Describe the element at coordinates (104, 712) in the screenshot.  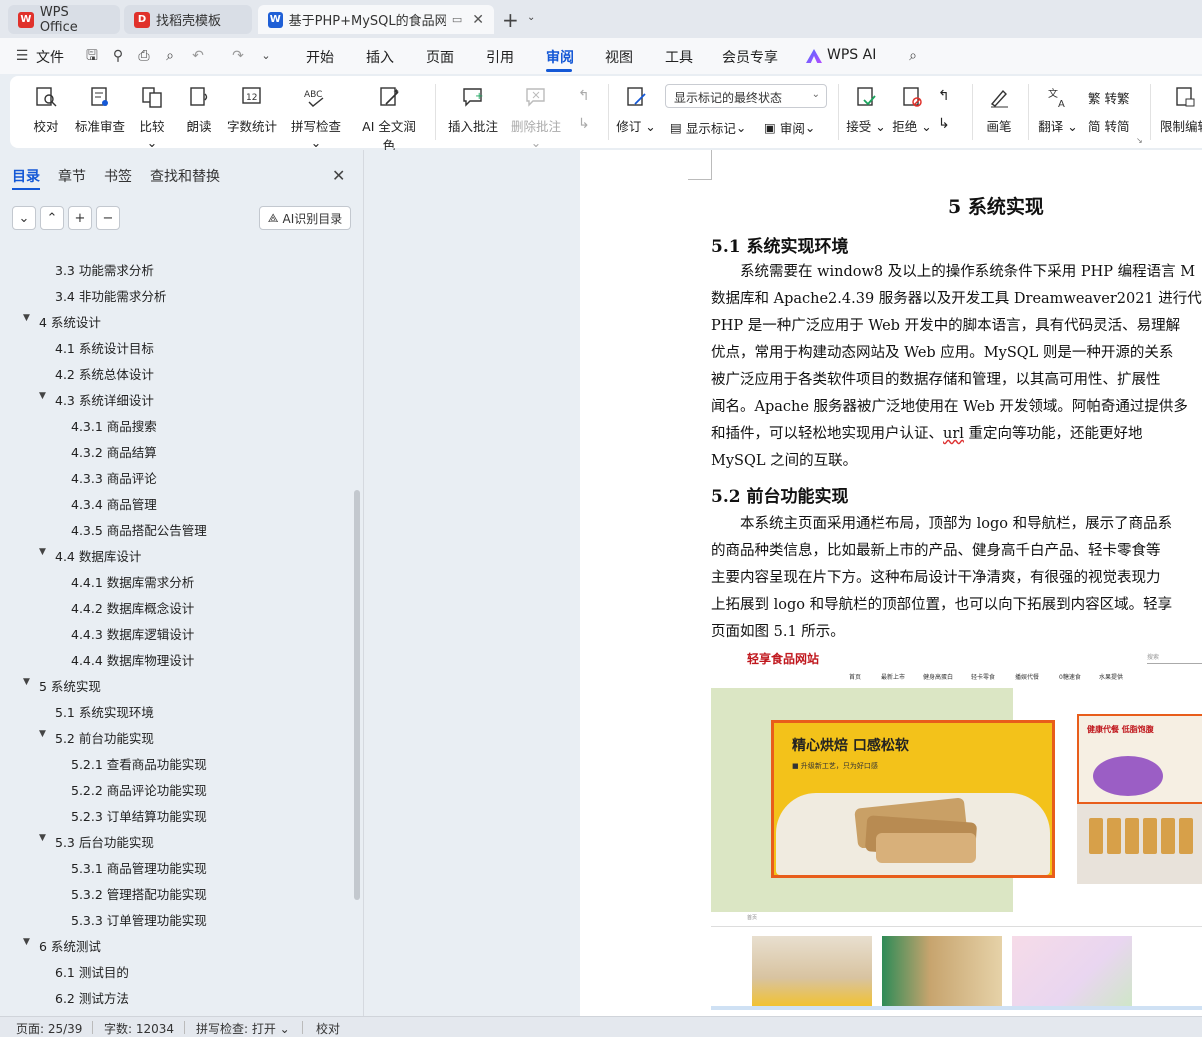
I see `toc-item: 5.1 系统实现环境` at that location.